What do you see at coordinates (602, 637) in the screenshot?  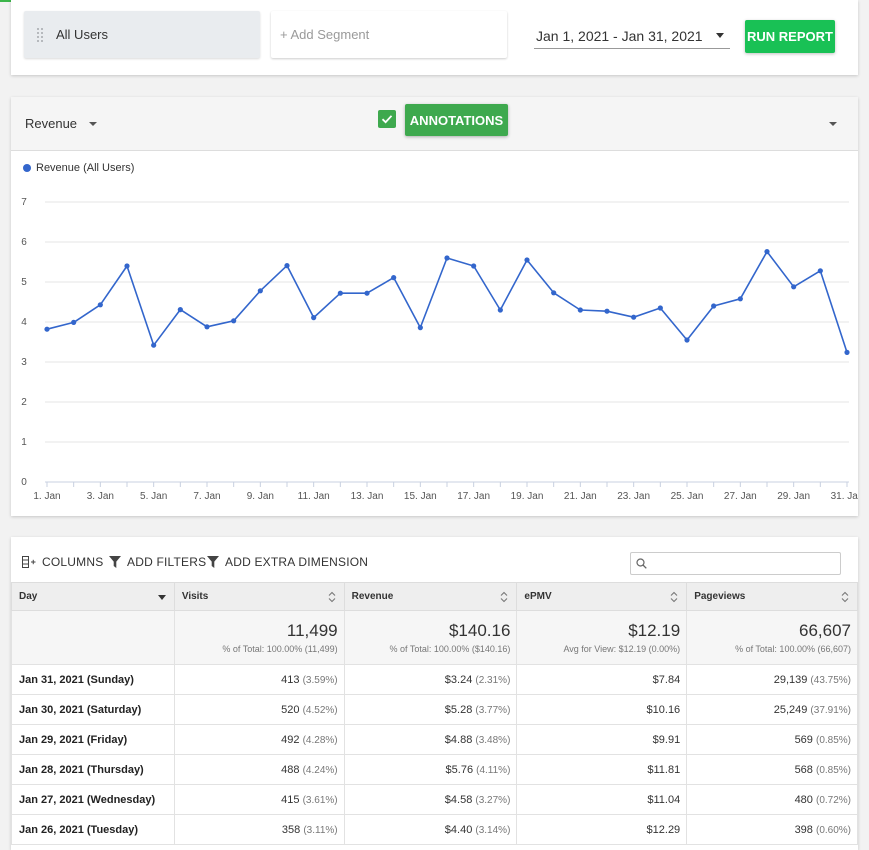 I see `totals-epmv-cell: $12.19 Avg for View: $12.19 (0.00%)` at bounding box center [602, 637].